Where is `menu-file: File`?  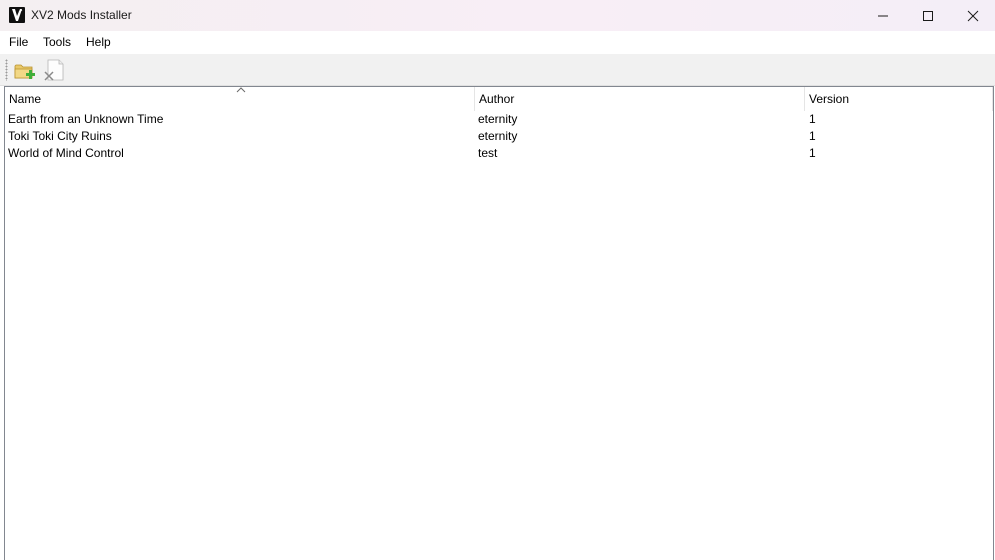 menu-file: File is located at coordinates (18, 42).